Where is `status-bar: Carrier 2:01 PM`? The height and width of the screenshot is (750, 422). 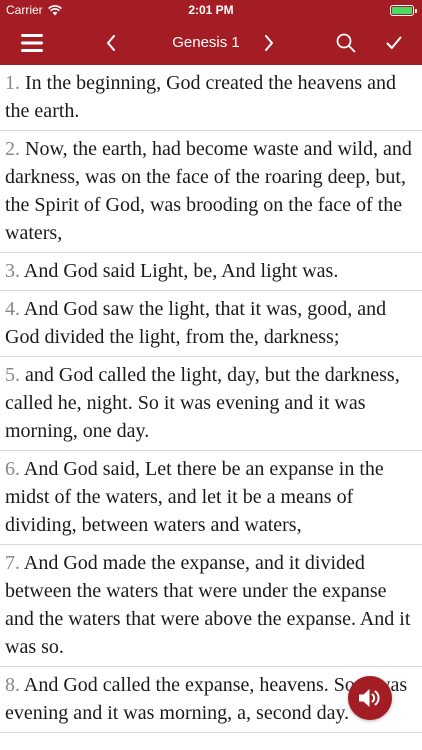
status-bar: Carrier 2:01 PM is located at coordinates (211, 10).